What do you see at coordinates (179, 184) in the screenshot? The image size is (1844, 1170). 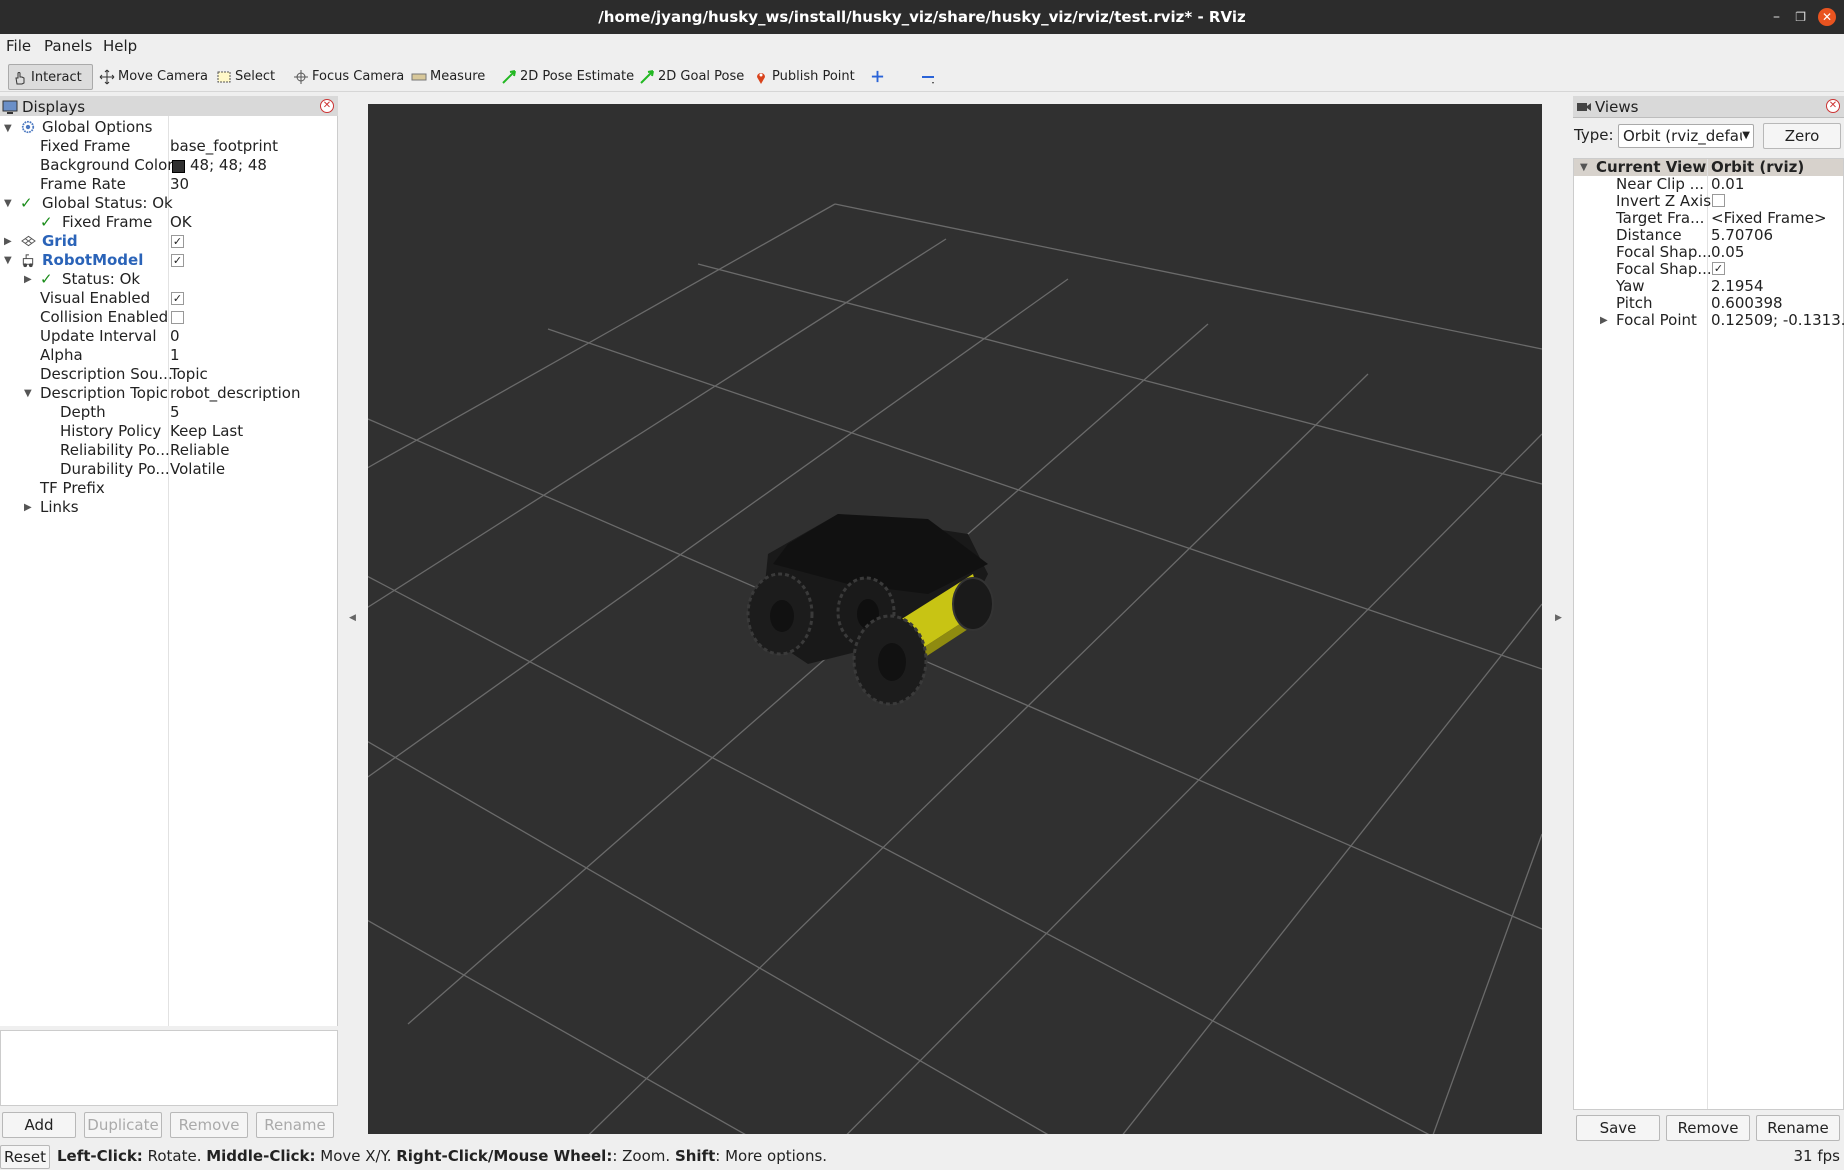 I see `frame-rate-value: 30` at bounding box center [179, 184].